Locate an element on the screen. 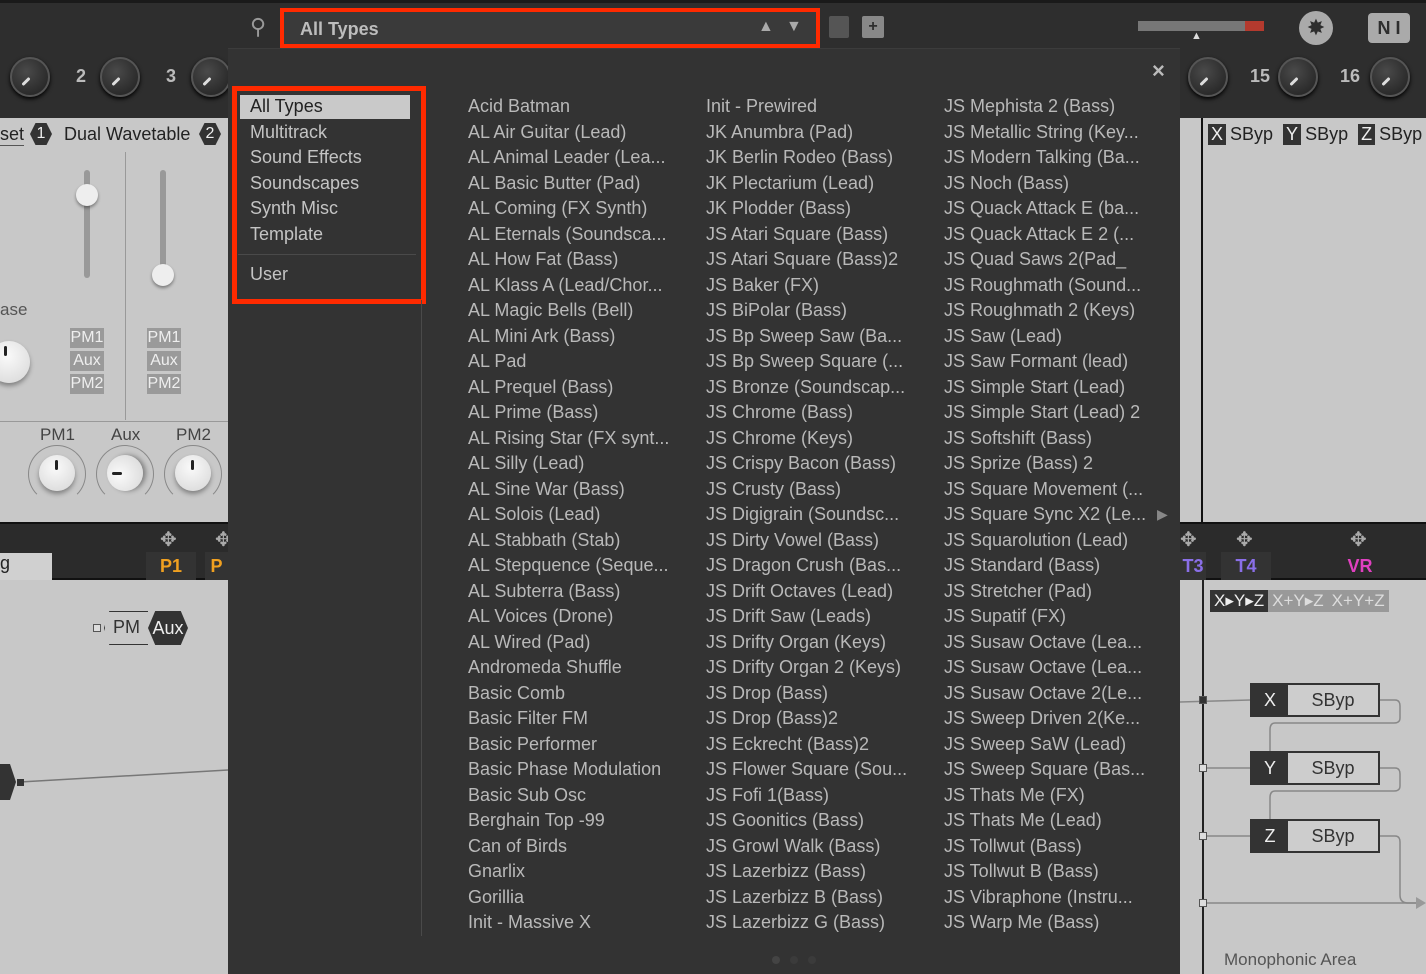 The height and width of the screenshot is (974, 1426). preset-list-item: Basic Phase Modulation is located at coordinates (564, 769).